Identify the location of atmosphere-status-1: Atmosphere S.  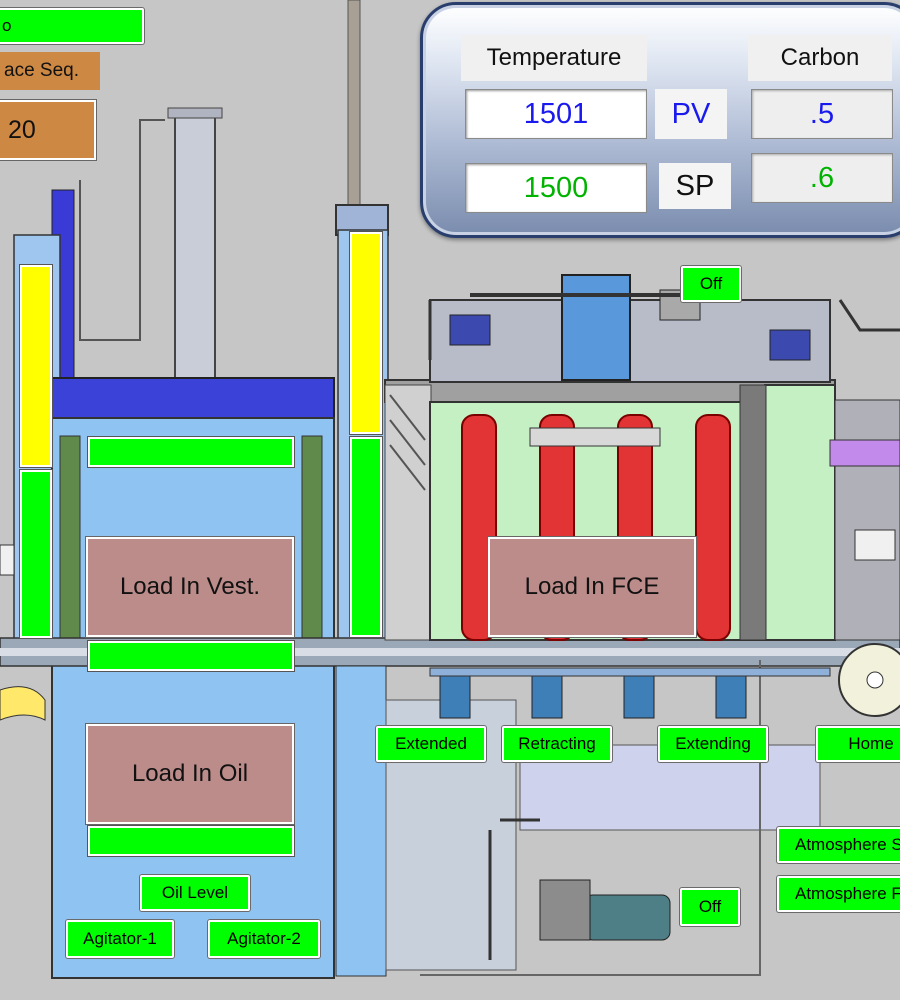
(838, 845).